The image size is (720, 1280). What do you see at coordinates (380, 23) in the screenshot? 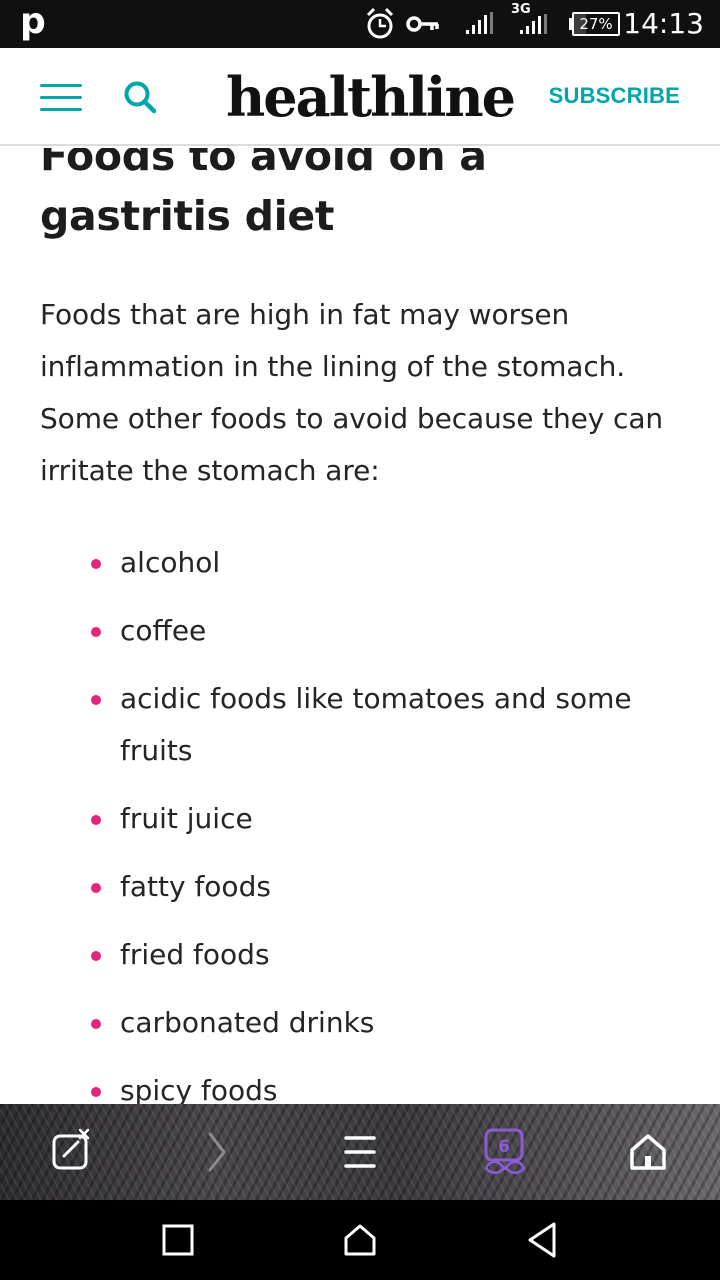
I see `alarm-clock-icon` at bounding box center [380, 23].